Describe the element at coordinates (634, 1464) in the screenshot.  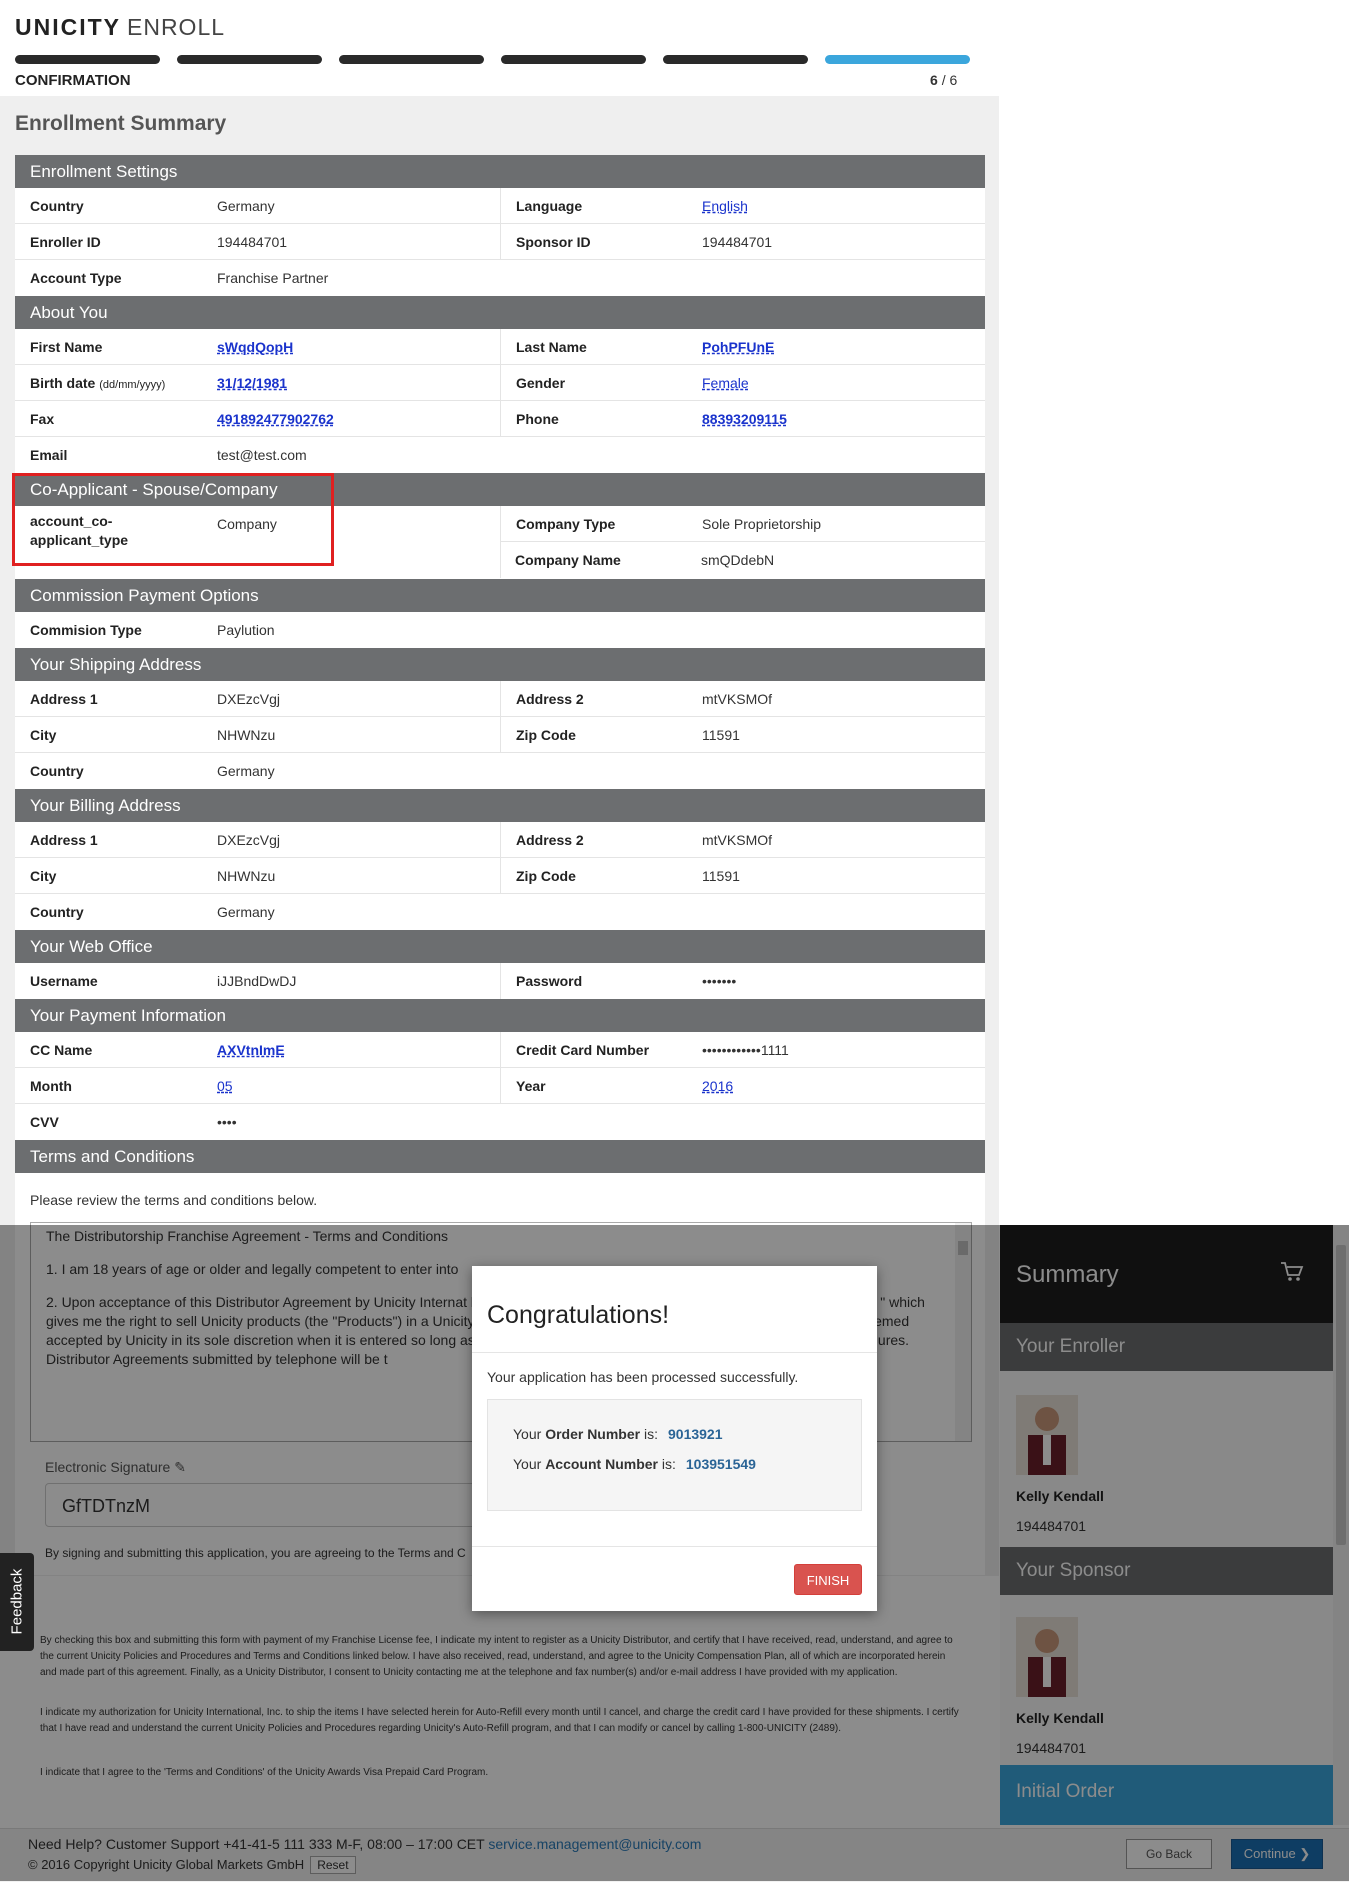
I see `account-number-line: Your Account Number is: 103951549` at that location.